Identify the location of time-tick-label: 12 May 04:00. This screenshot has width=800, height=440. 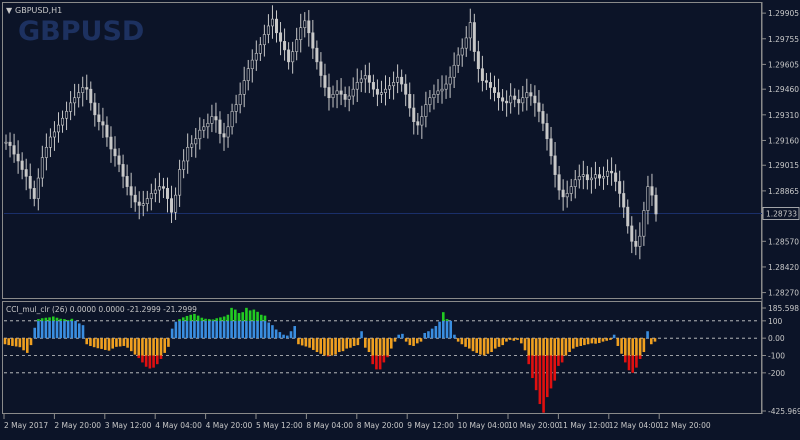
(635, 425).